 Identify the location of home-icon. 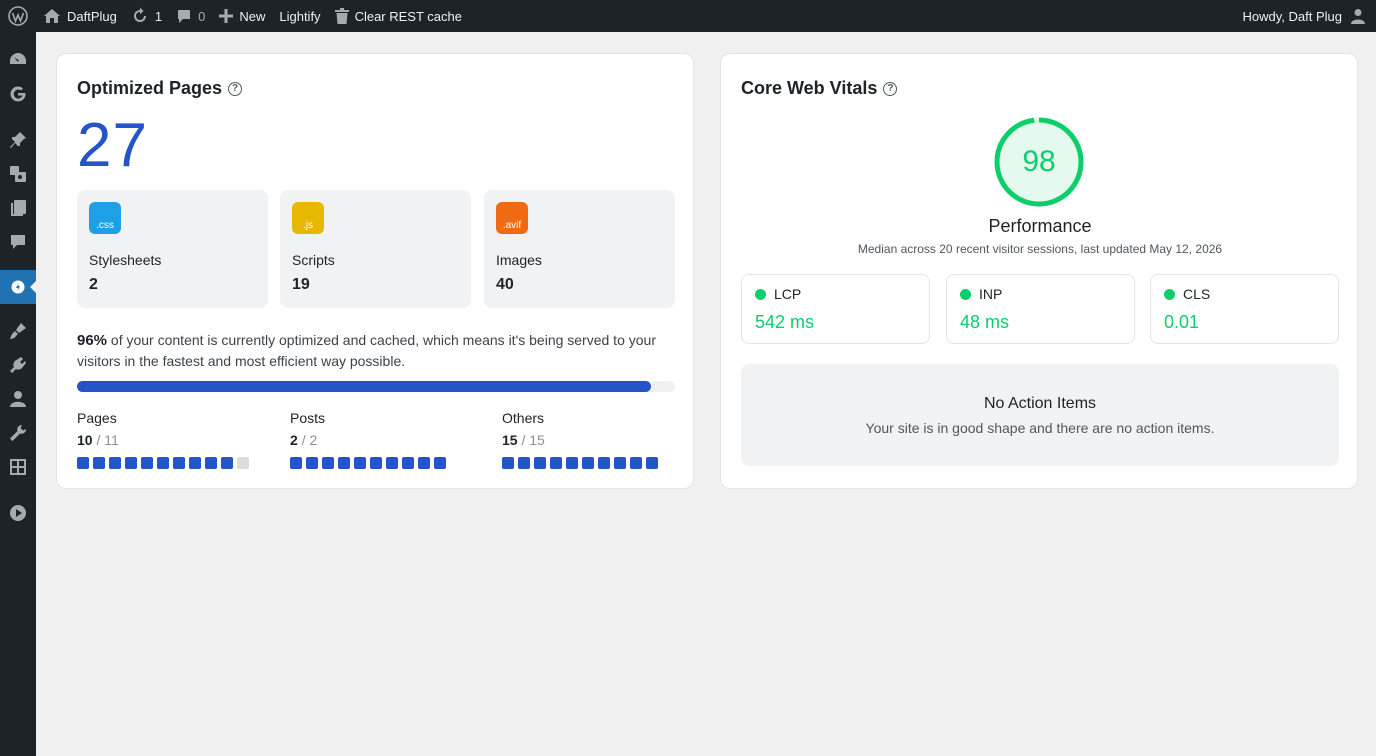
(52, 16).